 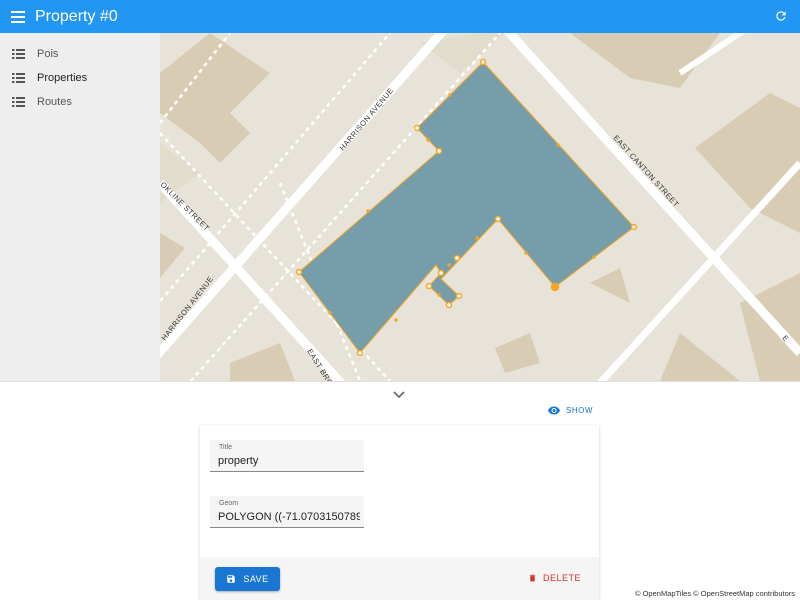 What do you see at coordinates (367, 119) in the screenshot?
I see `street-label-harrison-upper: HARRISON AVENUE` at bounding box center [367, 119].